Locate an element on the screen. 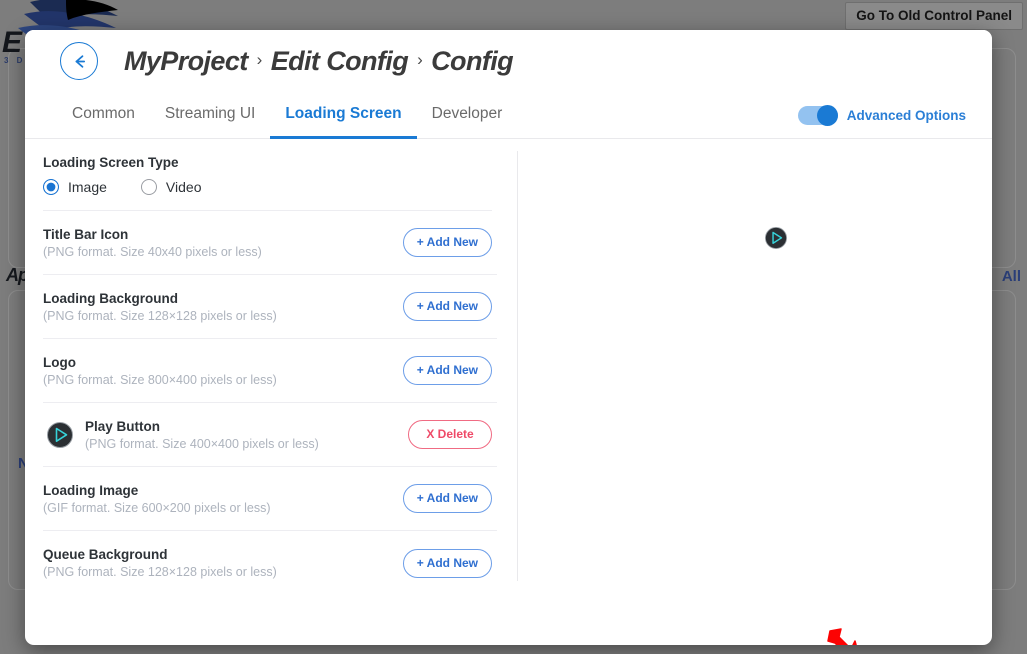  radio-option-image: Image is located at coordinates (75, 187).